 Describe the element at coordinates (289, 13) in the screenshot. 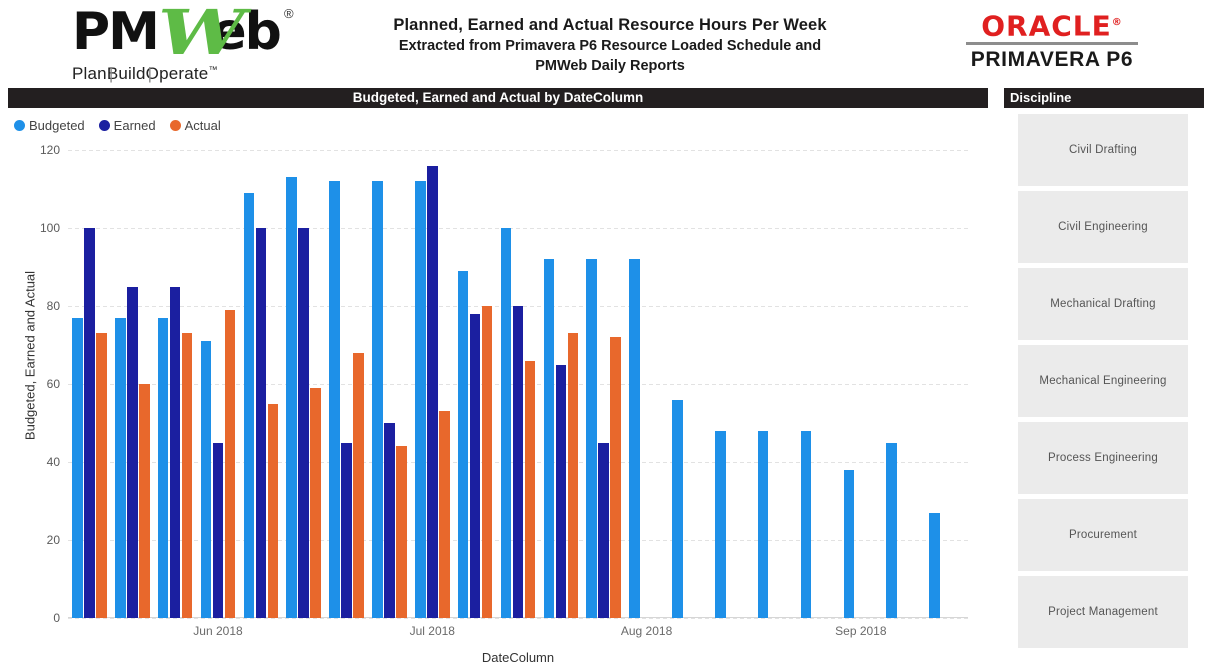

I see `registered-mark: ®` at that location.